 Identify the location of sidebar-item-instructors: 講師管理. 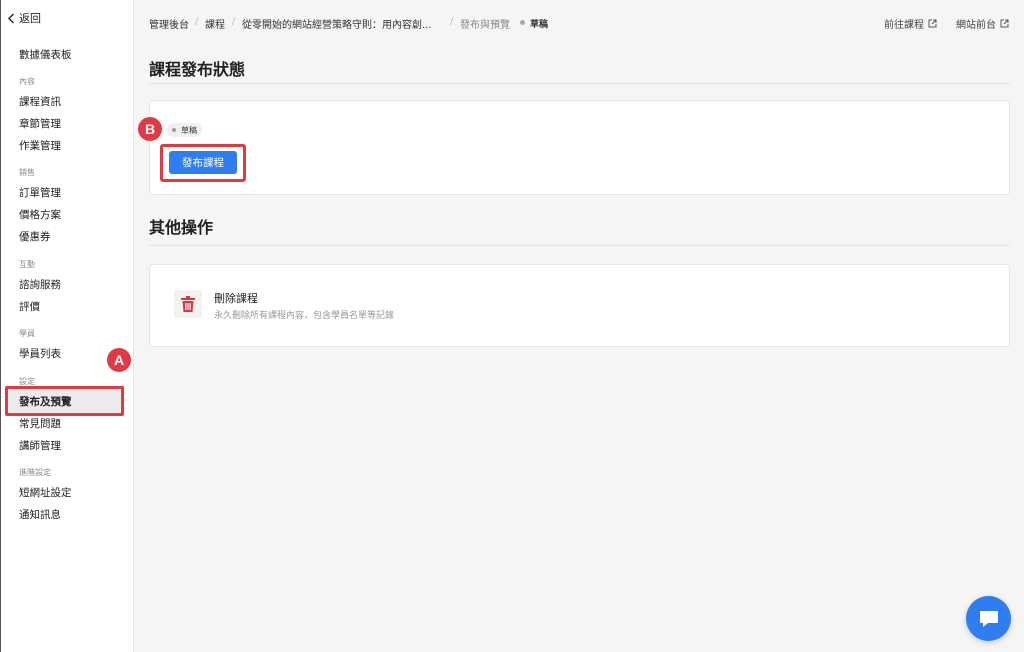
(40, 445).